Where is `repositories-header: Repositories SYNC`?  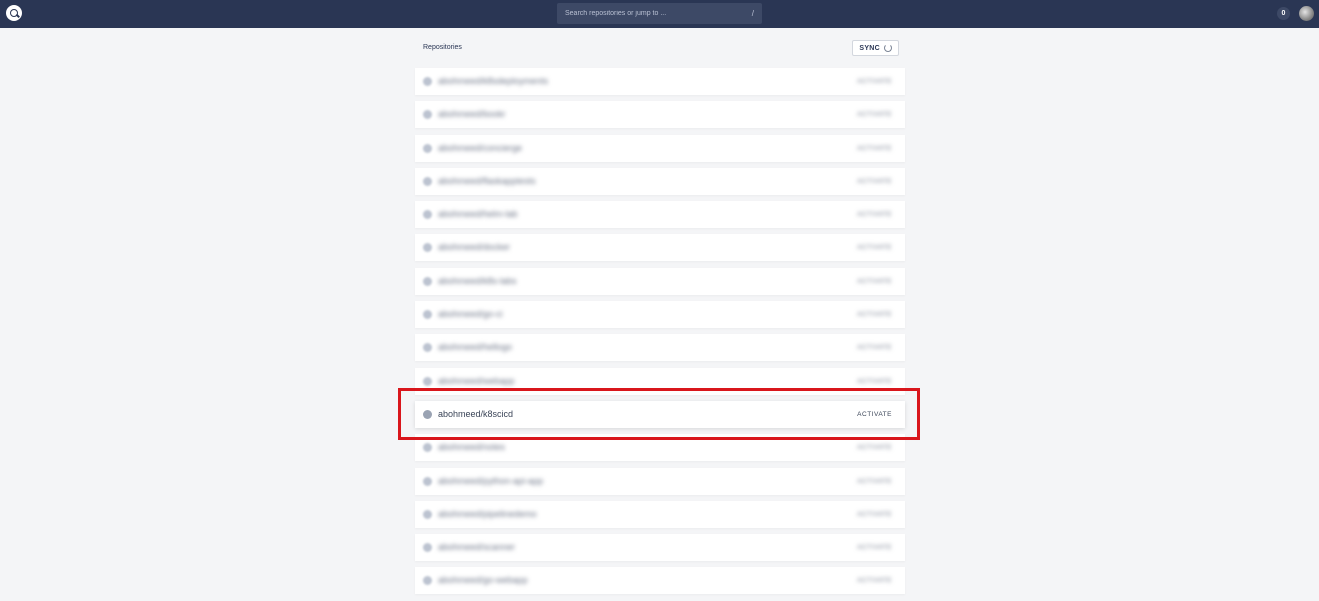 repositories-header: Repositories SYNC is located at coordinates (660, 49).